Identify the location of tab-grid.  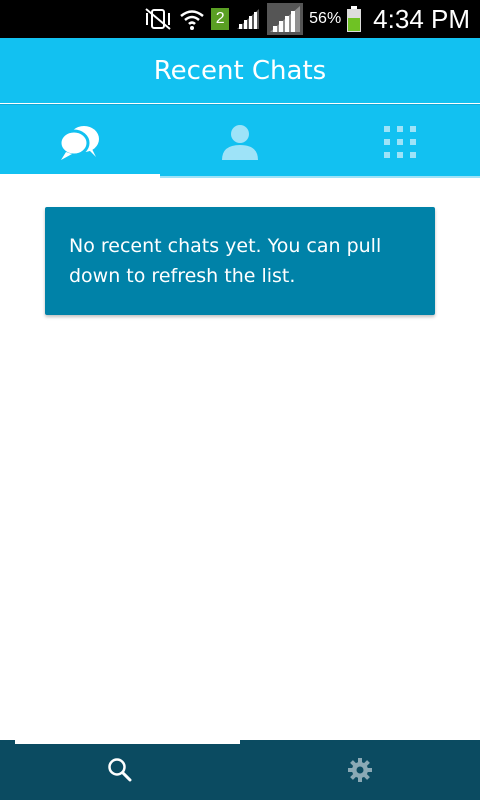
(400, 141).